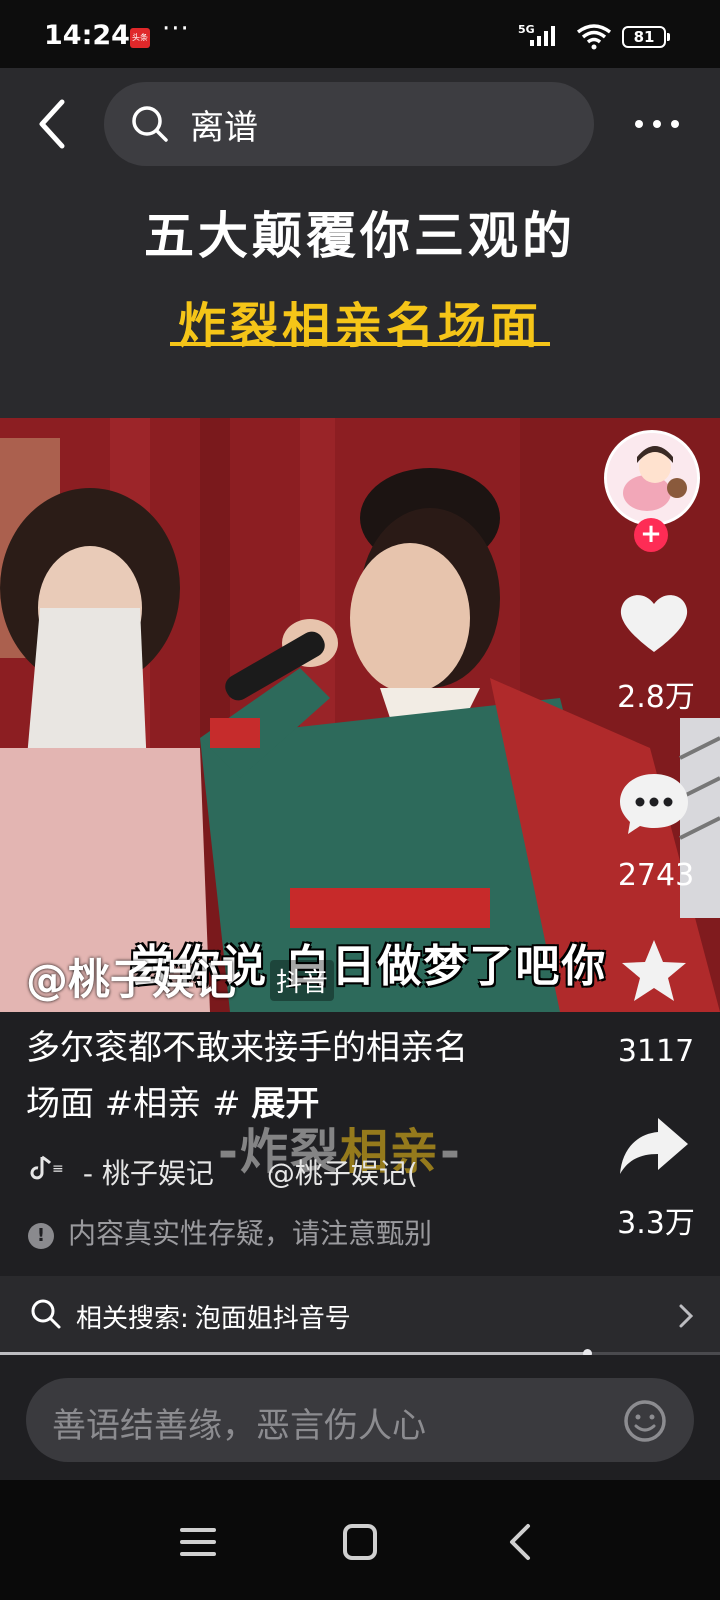 This screenshot has width=720, height=1600. Describe the element at coordinates (87, 35) in the screenshot. I see `status-time: 14:24` at that location.